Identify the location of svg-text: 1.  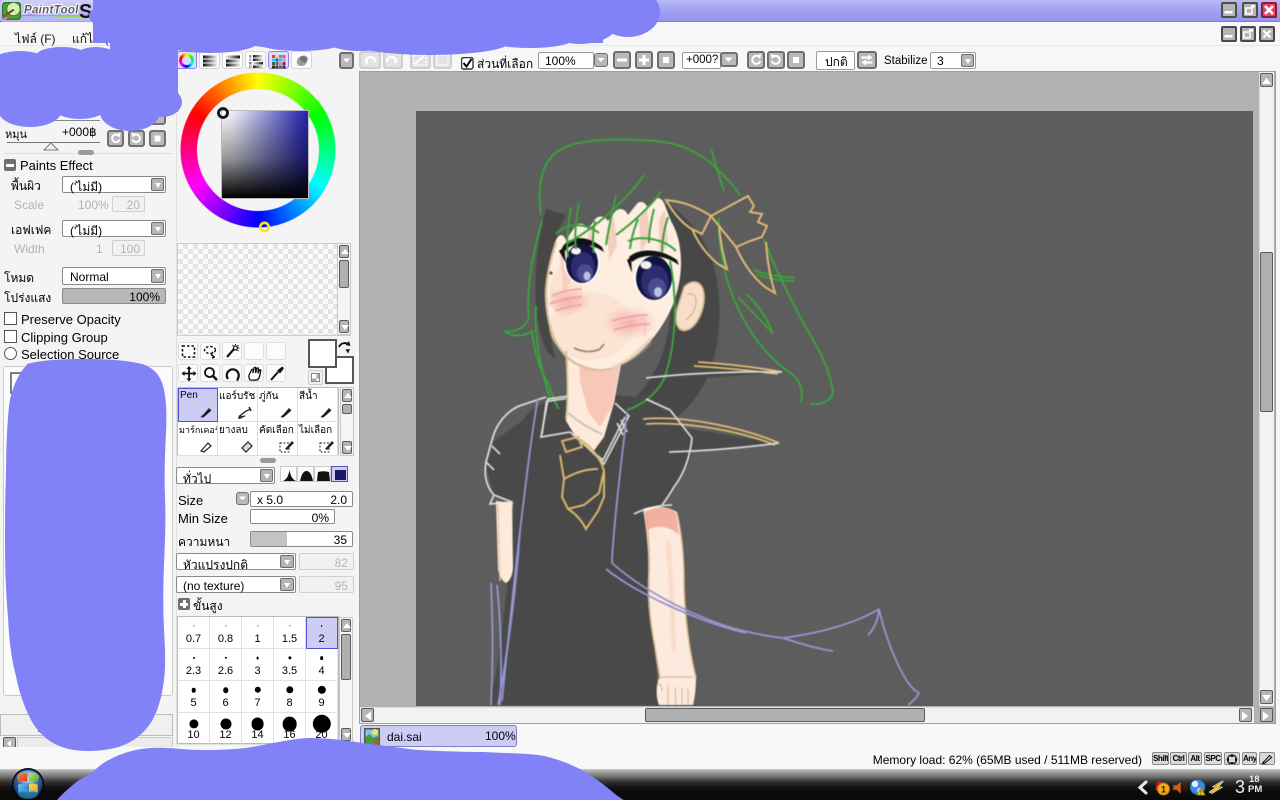
(1163, 790).